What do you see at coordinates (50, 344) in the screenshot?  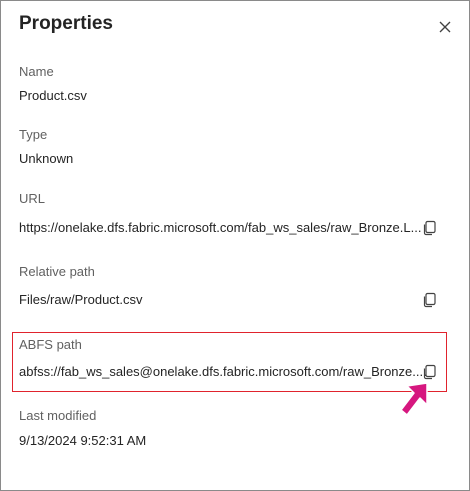 I see `abfs-path-label: ABFS path` at bounding box center [50, 344].